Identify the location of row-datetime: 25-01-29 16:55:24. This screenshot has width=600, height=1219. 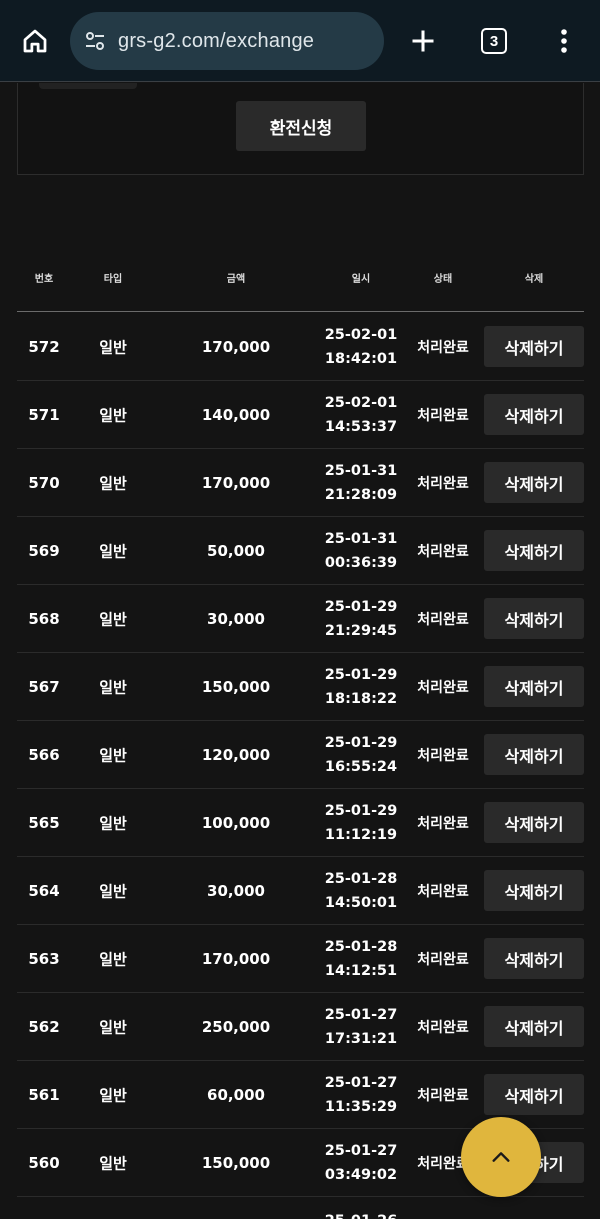
(361, 755).